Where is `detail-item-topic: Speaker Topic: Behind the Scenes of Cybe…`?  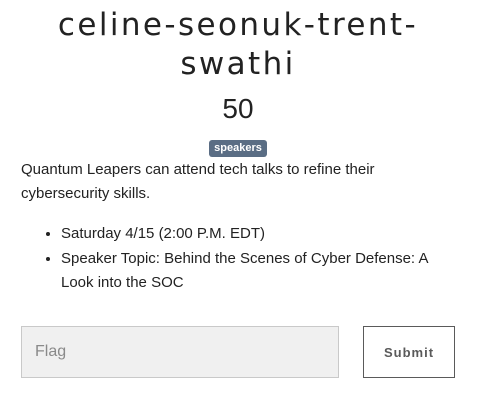
detail-item-topic: Speaker Topic: Behind the Scenes of Cybe… is located at coordinates (256, 271).